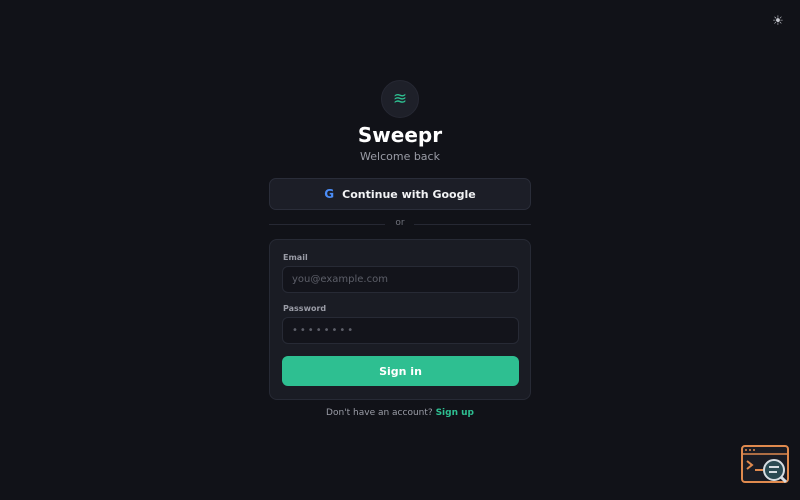  What do you see at coordinates (295, 257) in the screenshot?
I see `email-label: Email` at bounding box center [295, 257].